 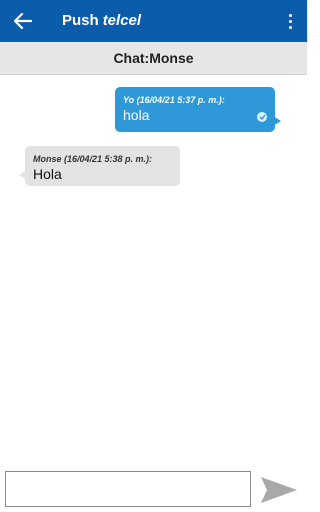 I want to click on message-bubble-outgoing: Yo (16/04/21 5:37 p. m.): hola, so click(x=198, y=109).